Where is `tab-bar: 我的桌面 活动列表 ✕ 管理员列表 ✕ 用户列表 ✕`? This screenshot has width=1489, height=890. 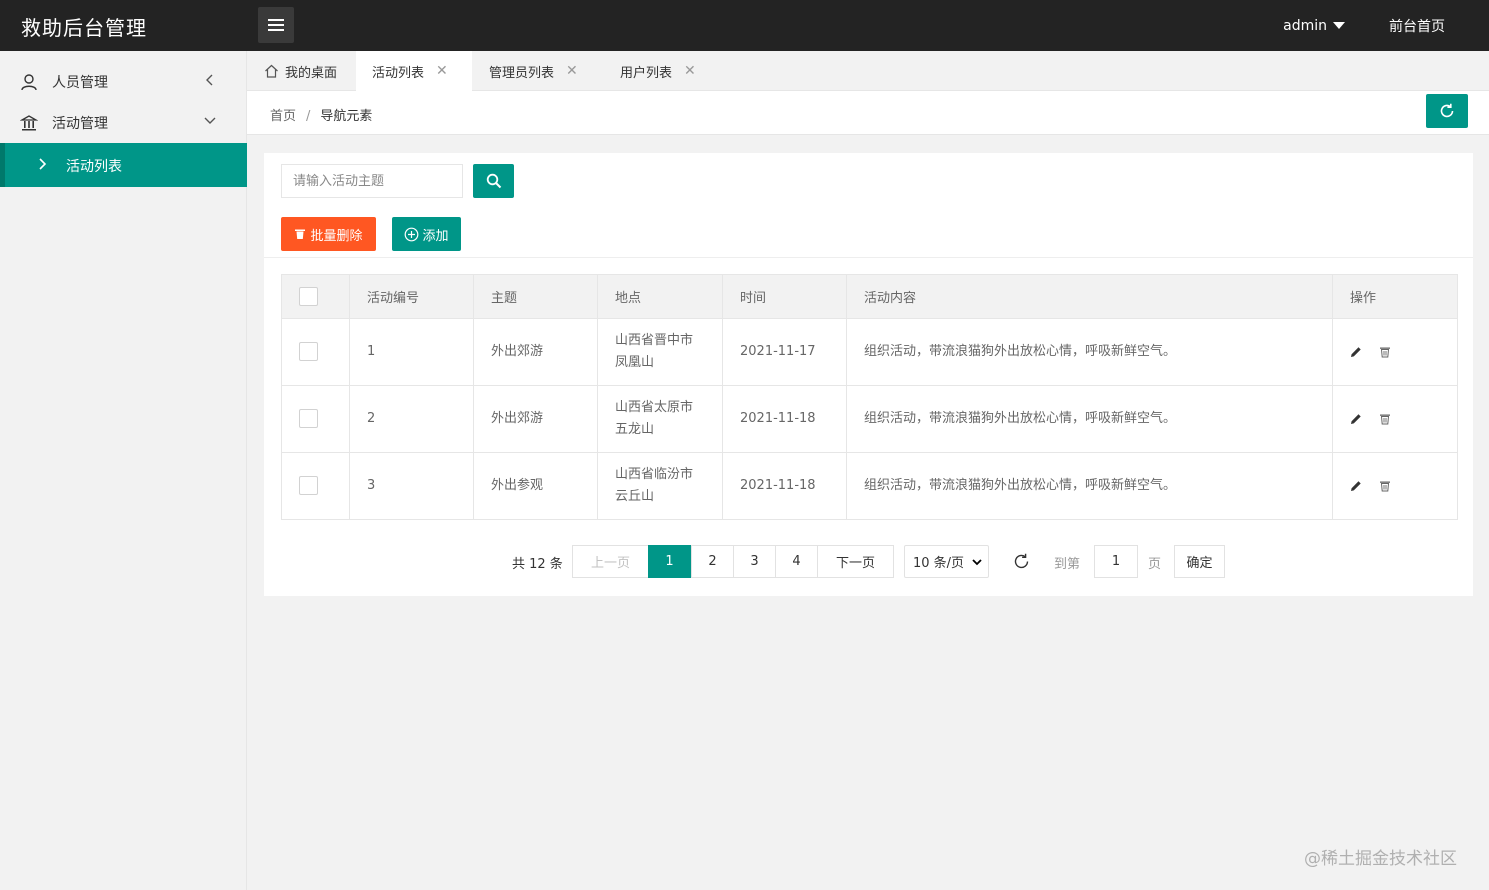
tab-bar: 我的桌面 活动列表 ✕ 管理员列表 ✕ 用户列表 ✕ is located at coordinates (868, 71).